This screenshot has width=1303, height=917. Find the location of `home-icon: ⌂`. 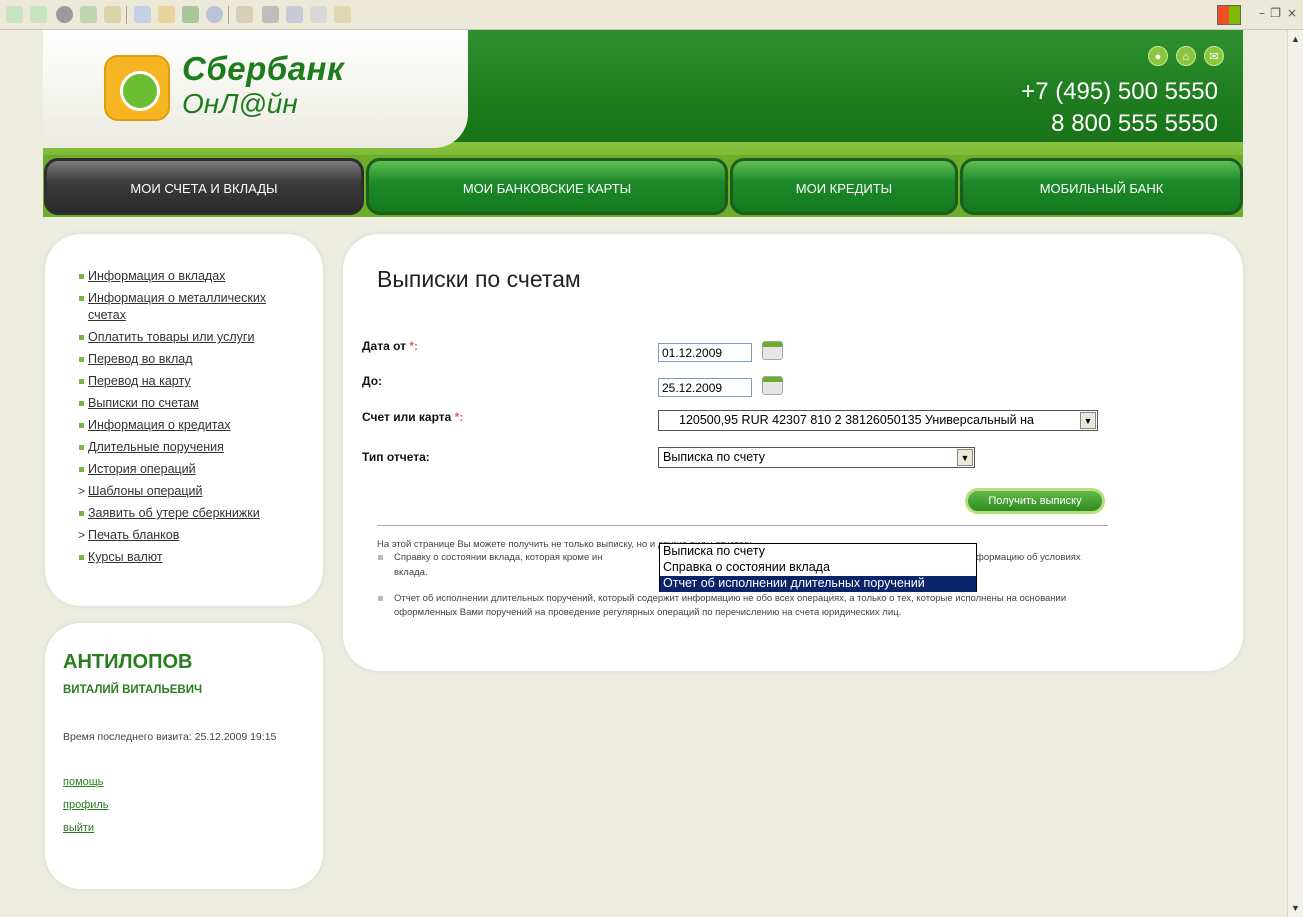

home-icon: ⌂ is located at coordinates (1186, 56).